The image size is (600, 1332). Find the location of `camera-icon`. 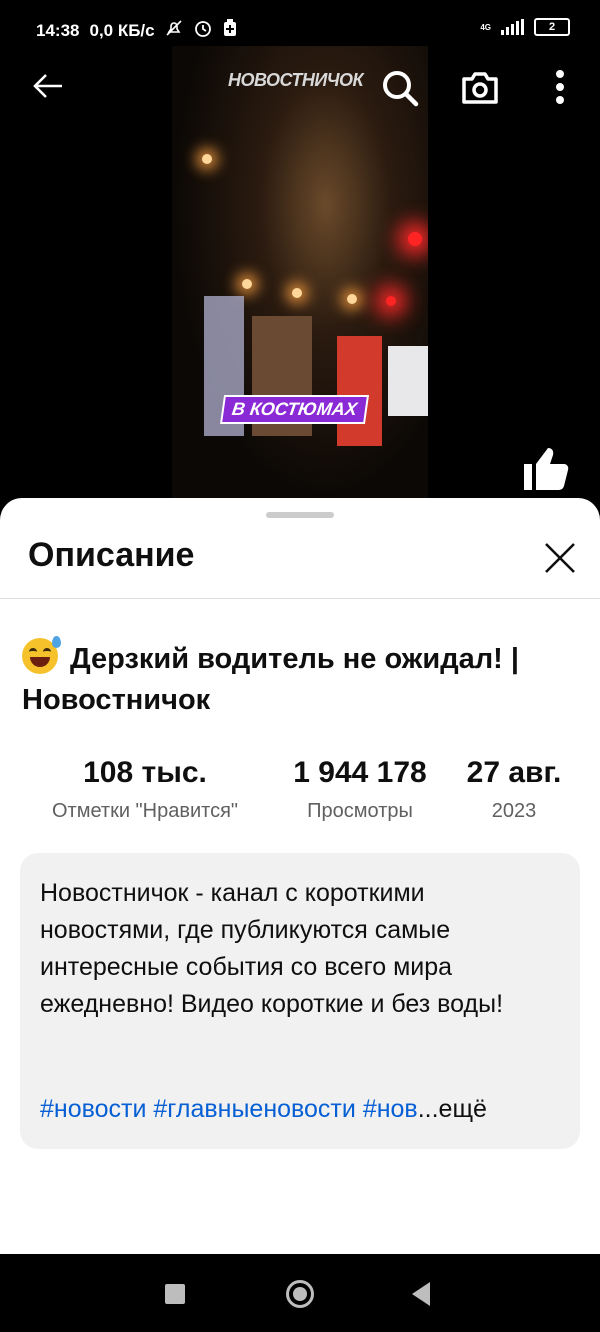

camera-icon is located at coordinates (480, 88).